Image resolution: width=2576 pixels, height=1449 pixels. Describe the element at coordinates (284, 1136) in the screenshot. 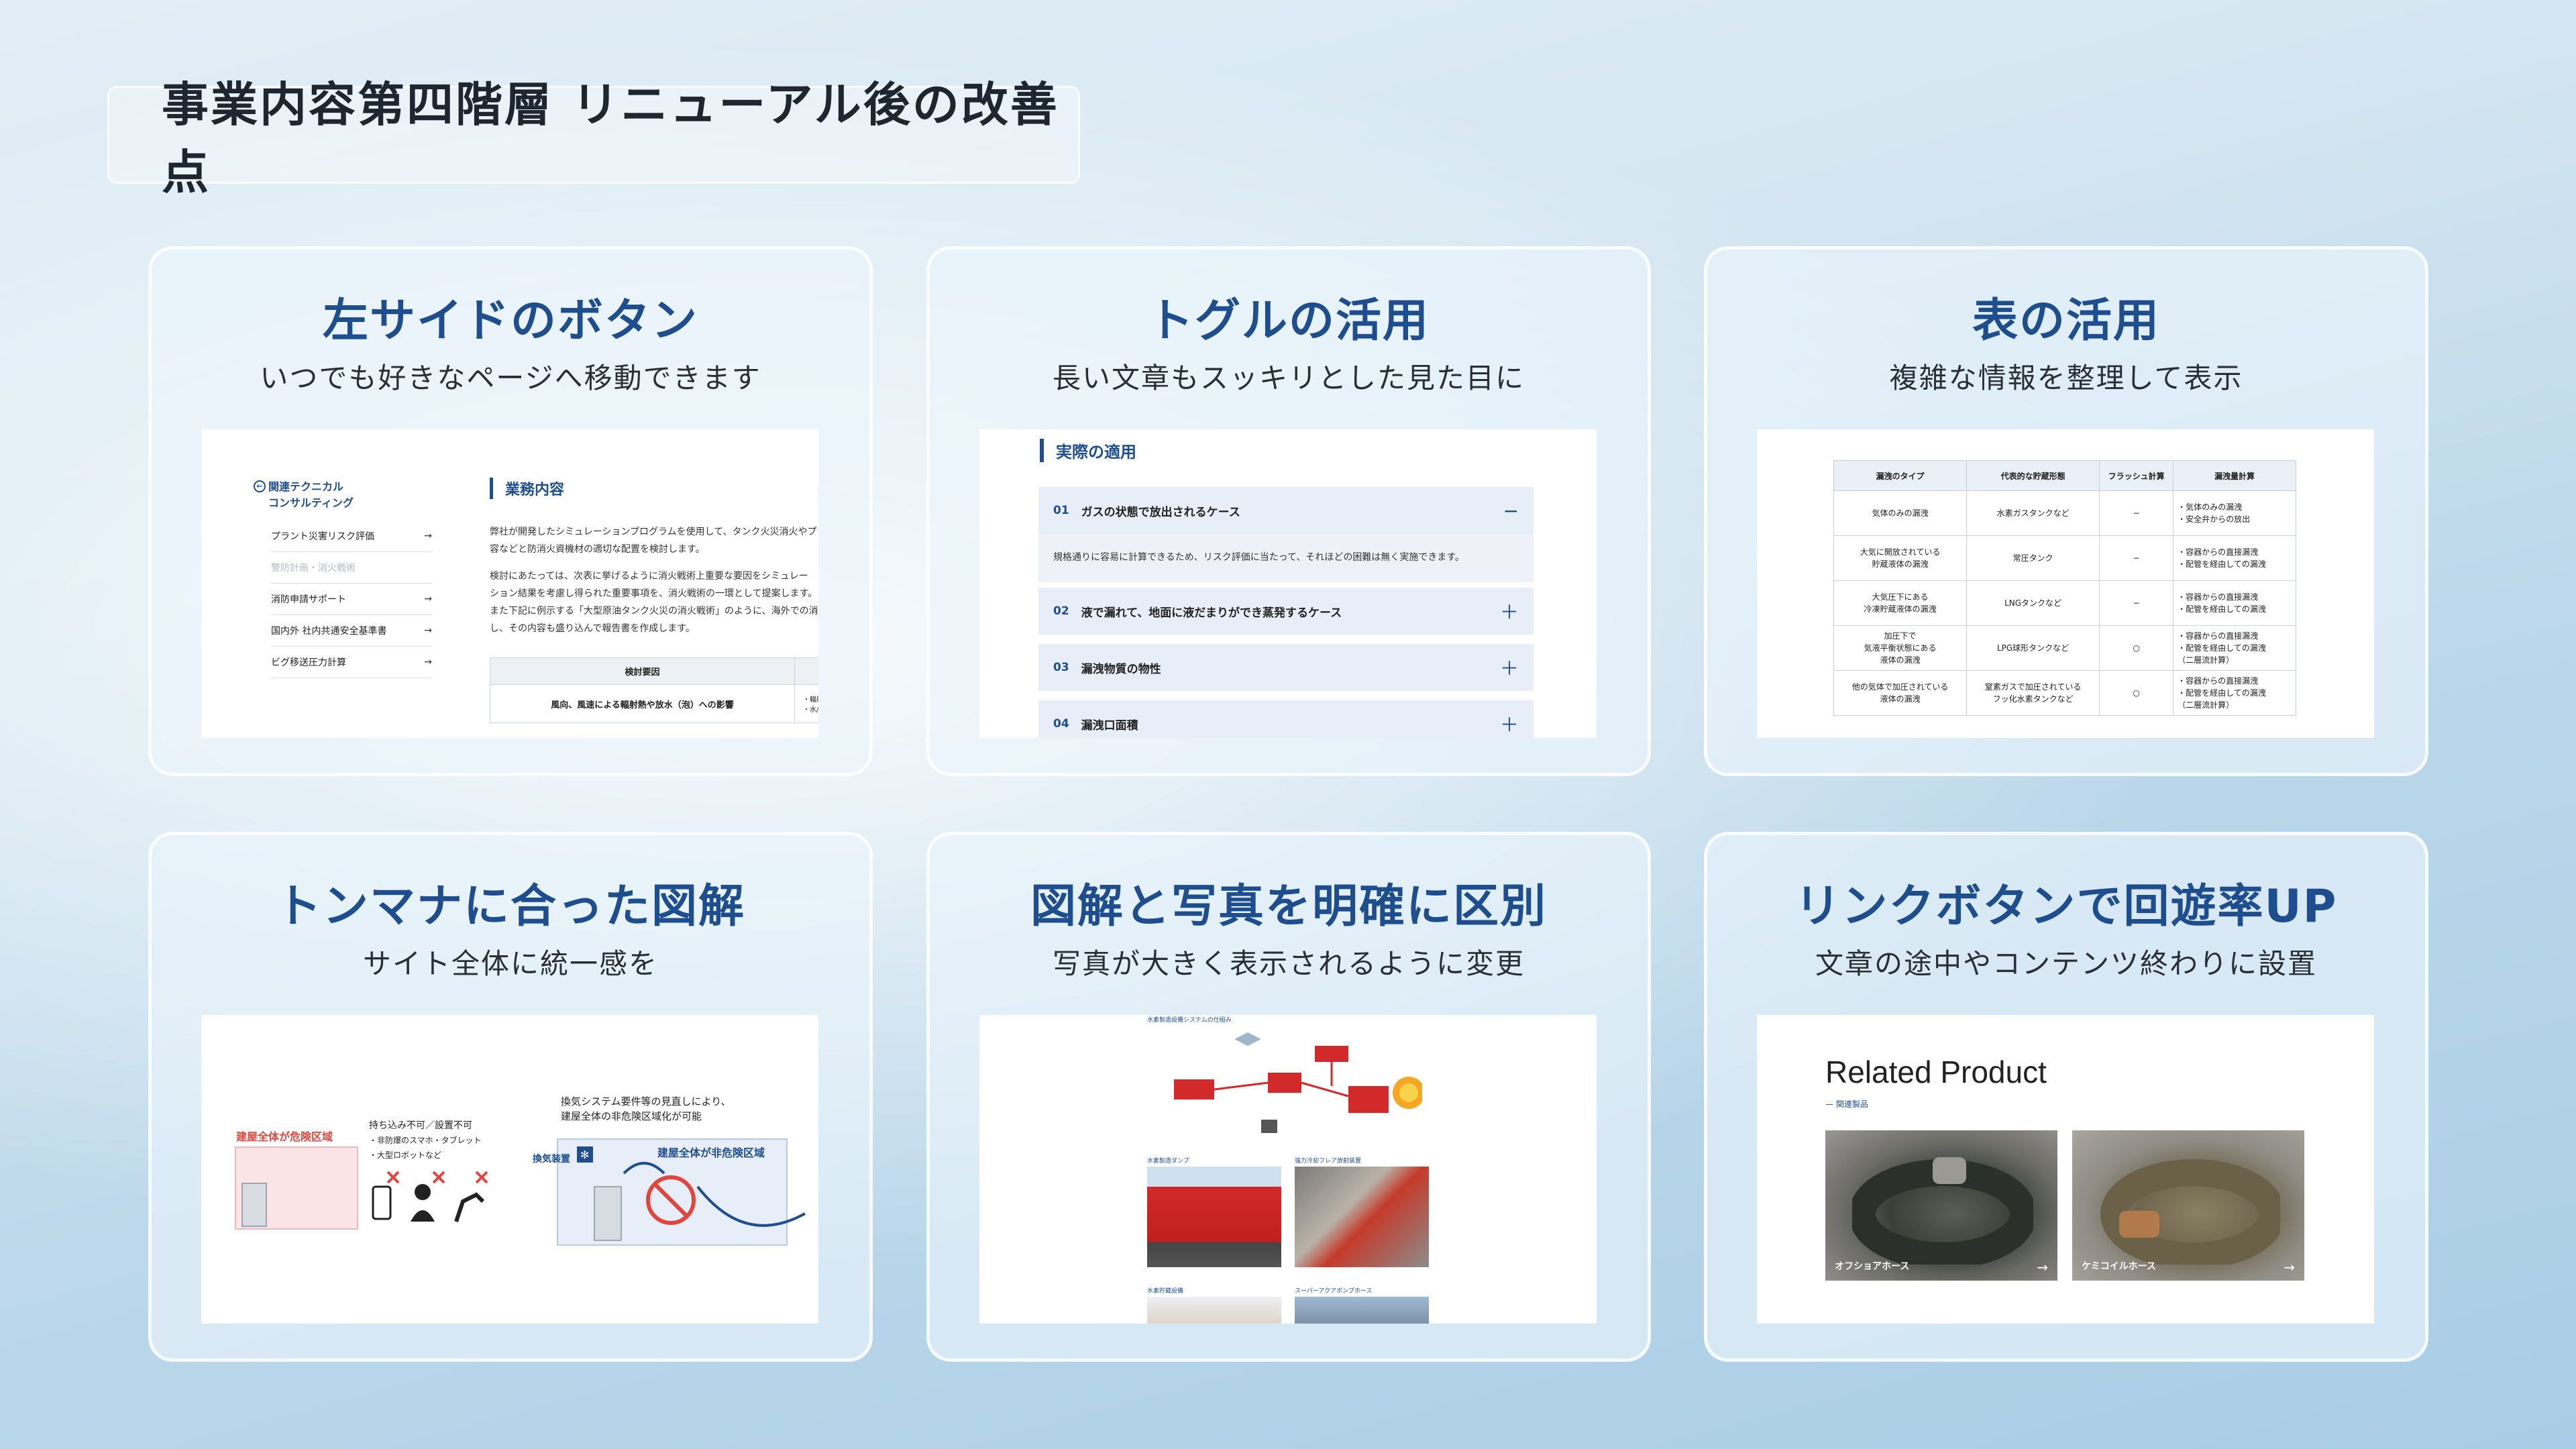

I see `hazard-label: 建屋全体が危険区域` at that location.